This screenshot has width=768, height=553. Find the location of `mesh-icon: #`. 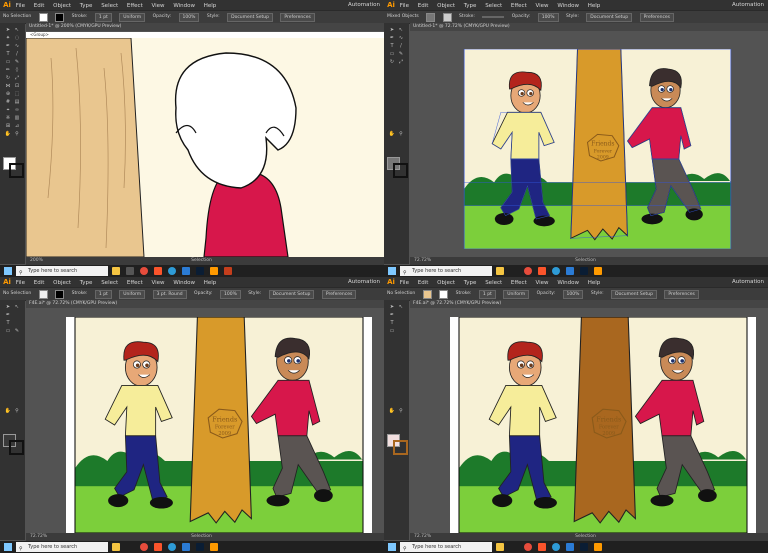

mesh-icon: # is located at coordinates (8, 102).